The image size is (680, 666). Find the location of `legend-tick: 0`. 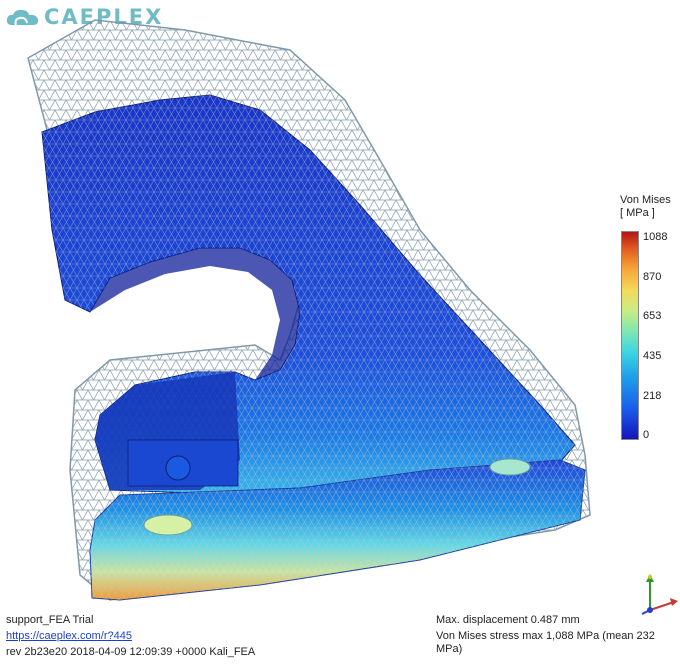

legend-tick: 0 is located at coordinates (646, 435).